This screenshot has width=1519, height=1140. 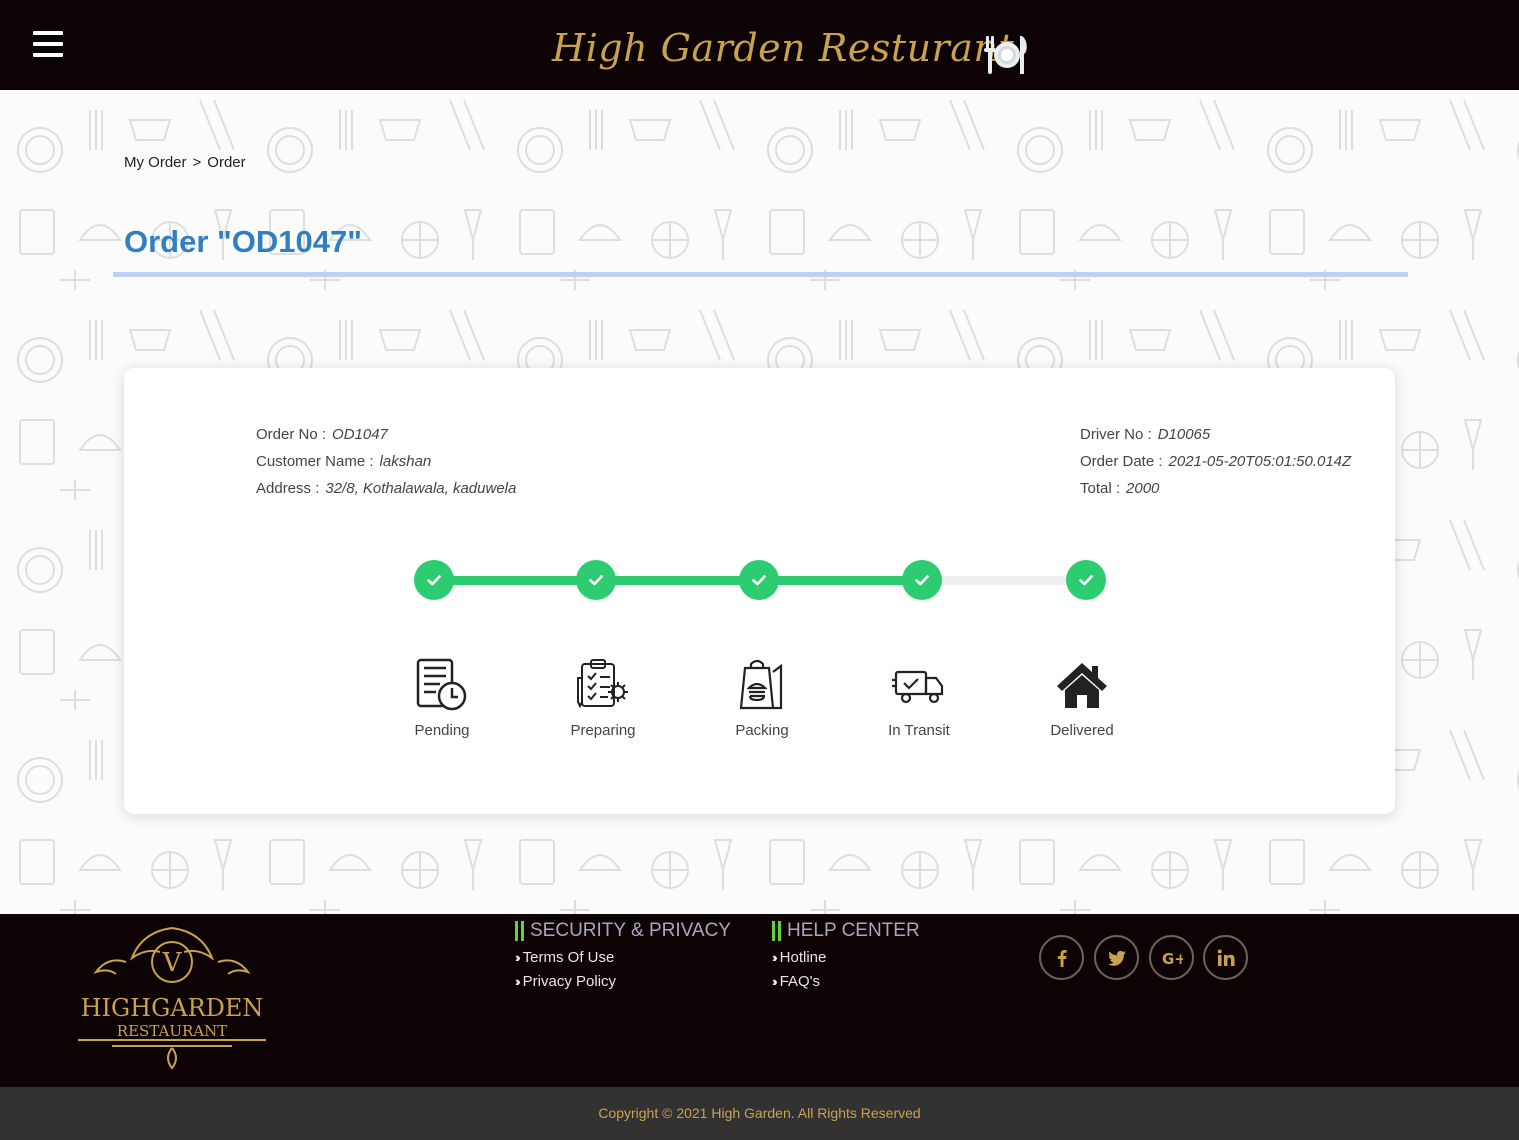 I want to click on order-date-value: 2021-05-20T05:01:50.014Z, so click(x=1260, y=461).